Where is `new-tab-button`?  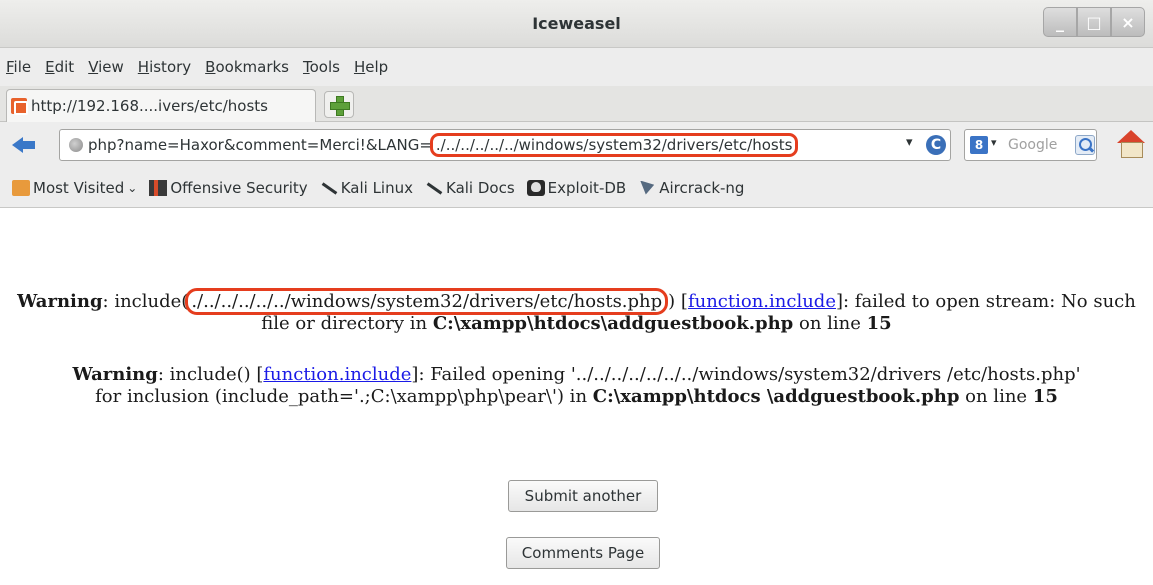
new-tab-button is located at coordinates (339, 104).